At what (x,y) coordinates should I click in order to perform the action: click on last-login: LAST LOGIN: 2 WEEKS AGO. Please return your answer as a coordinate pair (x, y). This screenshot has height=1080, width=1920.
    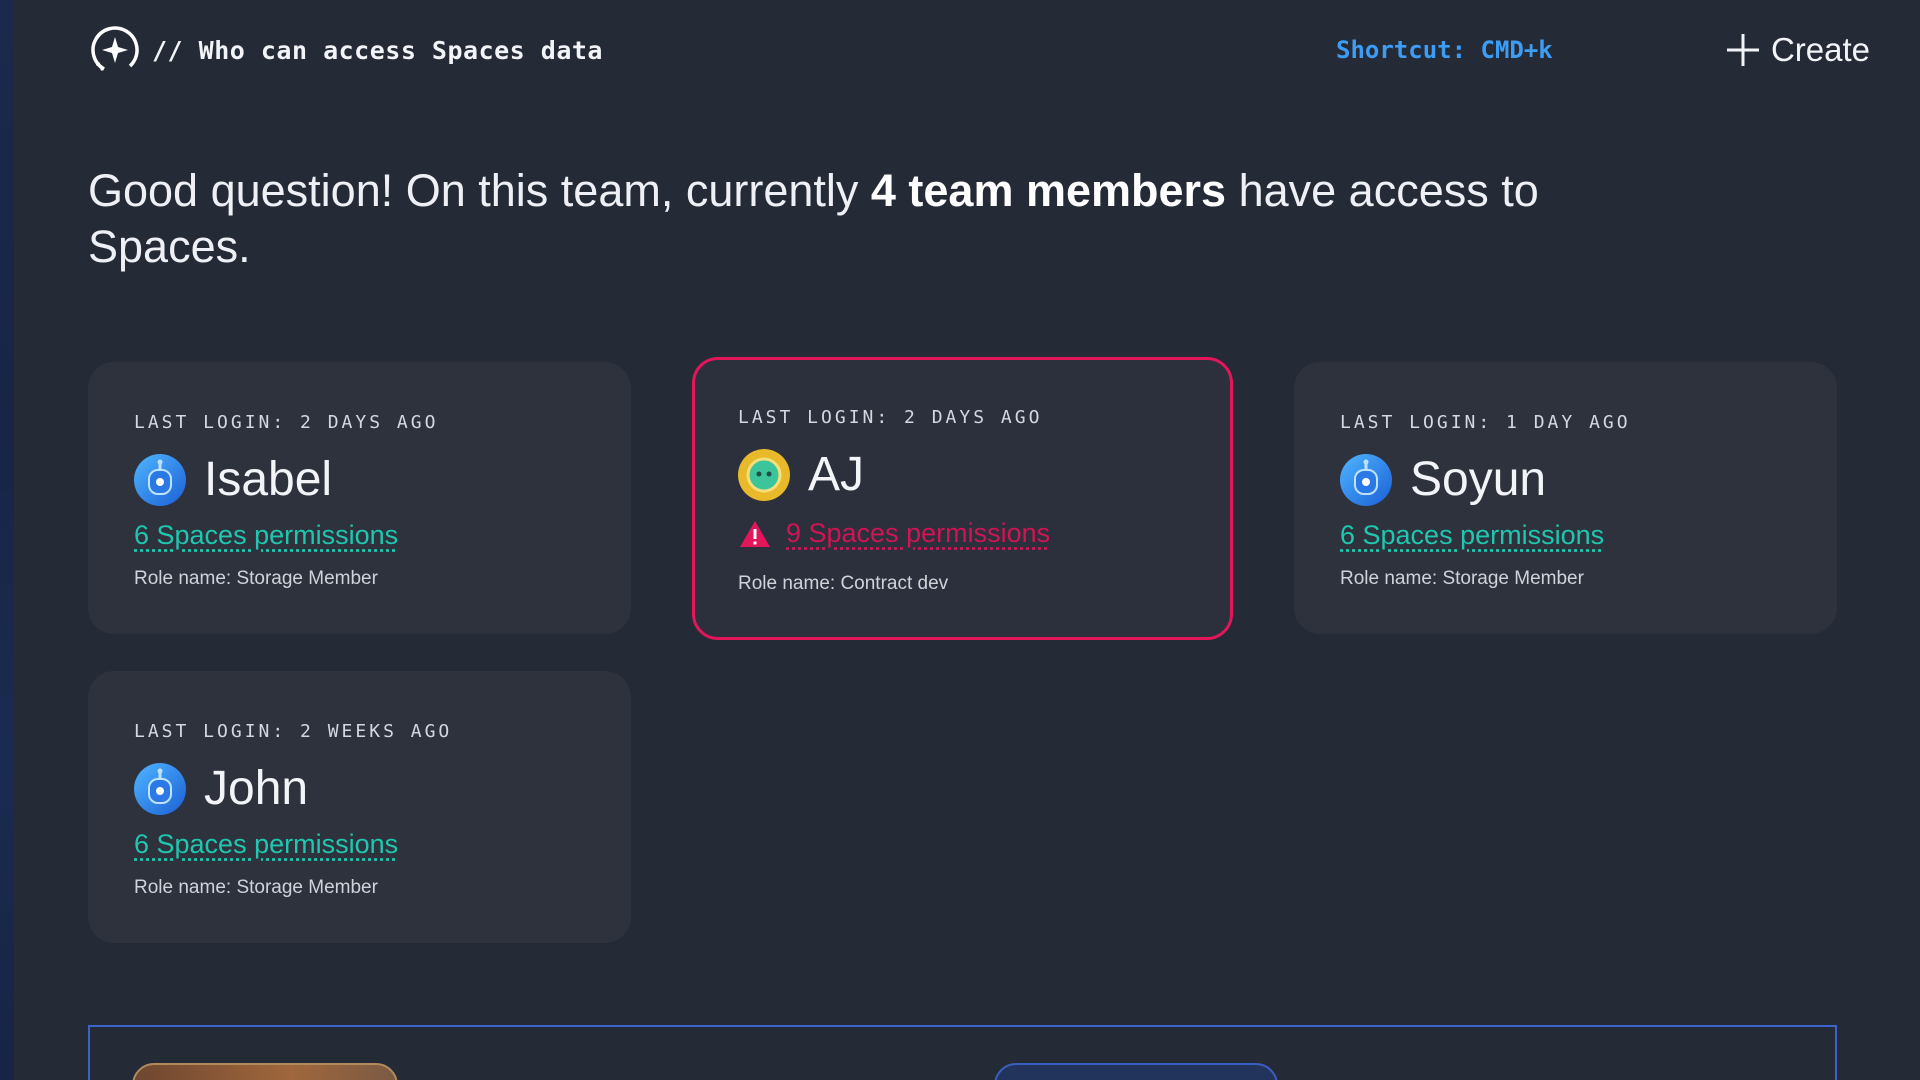
    Looking at the image, I should click on (293, 731).